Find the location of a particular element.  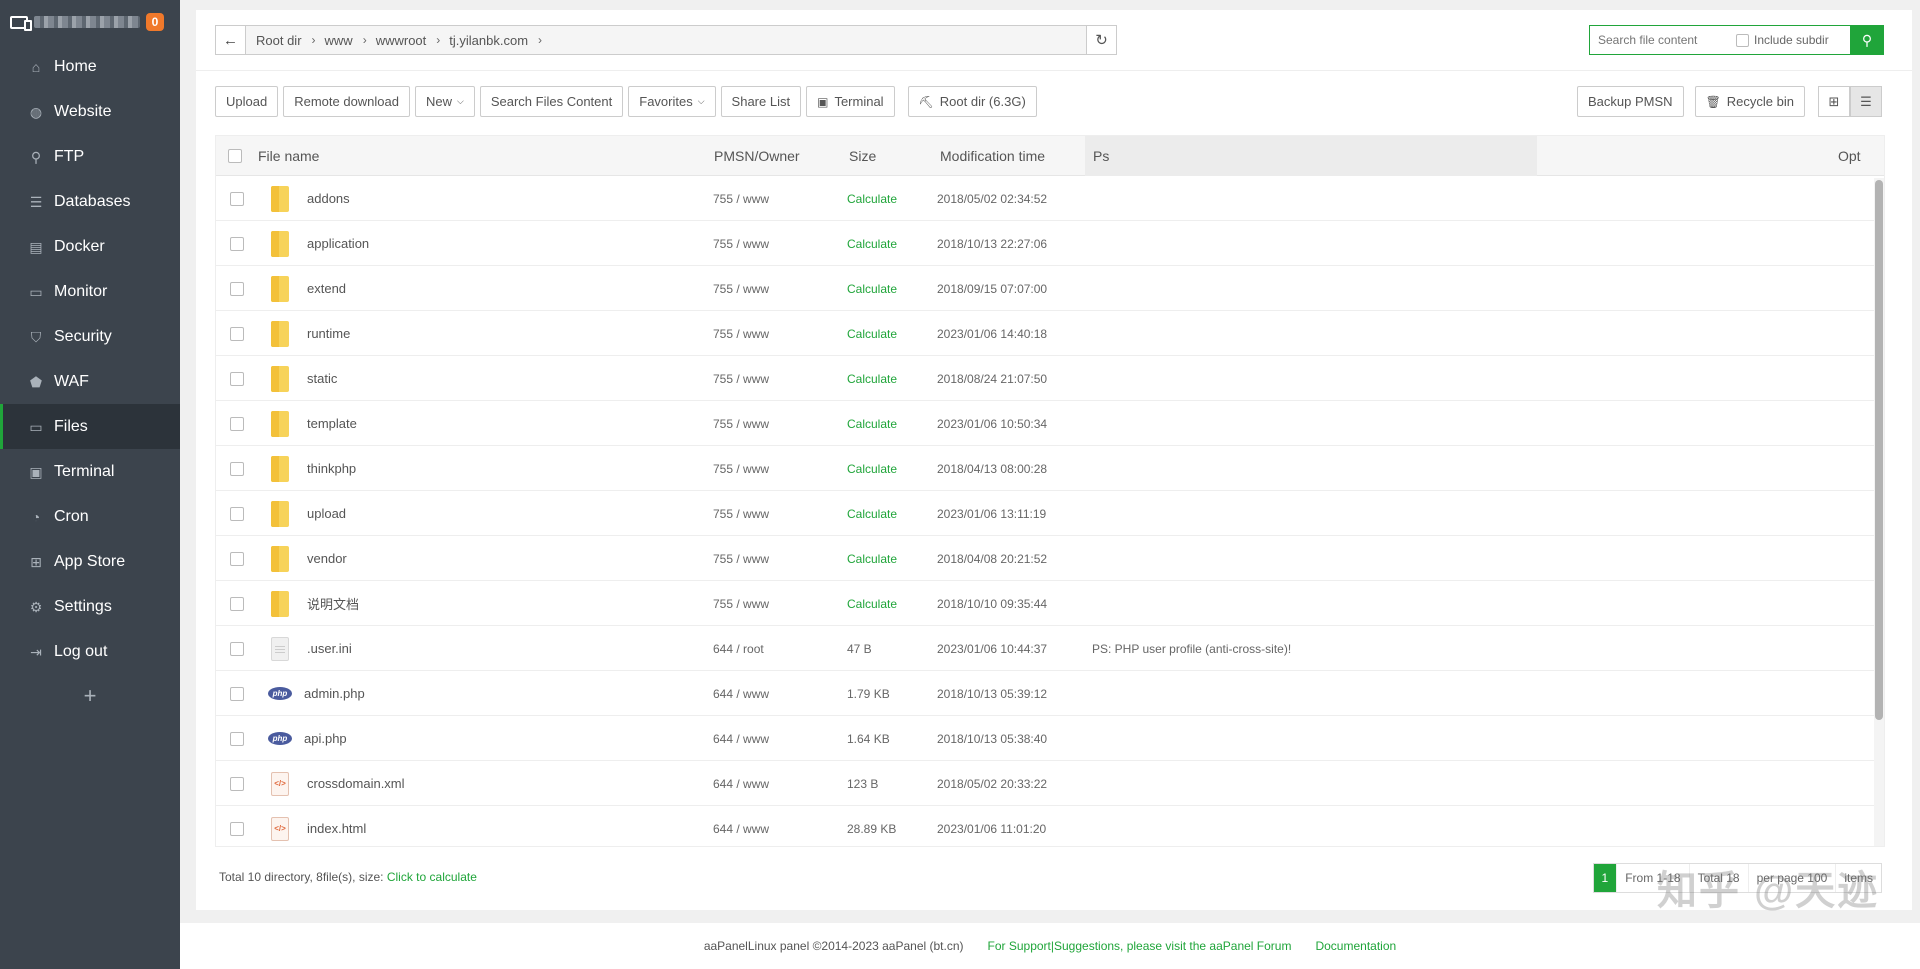

file-name: template is located at coordinates (314, 423).